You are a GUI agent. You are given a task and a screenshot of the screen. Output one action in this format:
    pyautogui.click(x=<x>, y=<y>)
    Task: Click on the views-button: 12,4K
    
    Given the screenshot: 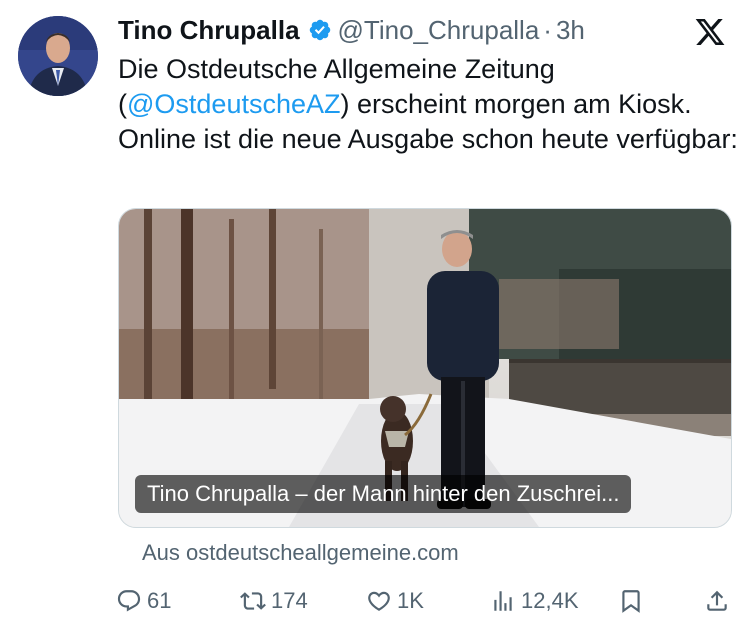 What is the action you would take?
    pyautogui.click(x=534, y=601)
    